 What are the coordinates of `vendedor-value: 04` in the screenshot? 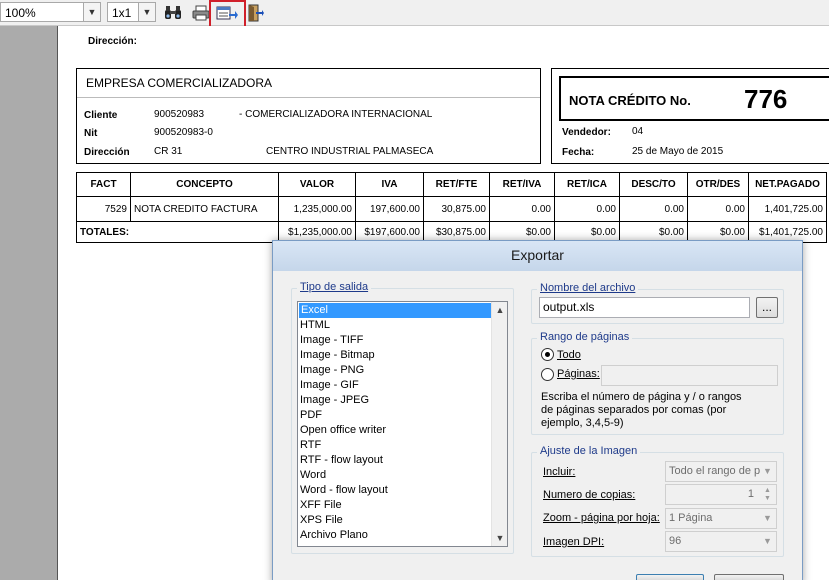 It's located at (638, 131).